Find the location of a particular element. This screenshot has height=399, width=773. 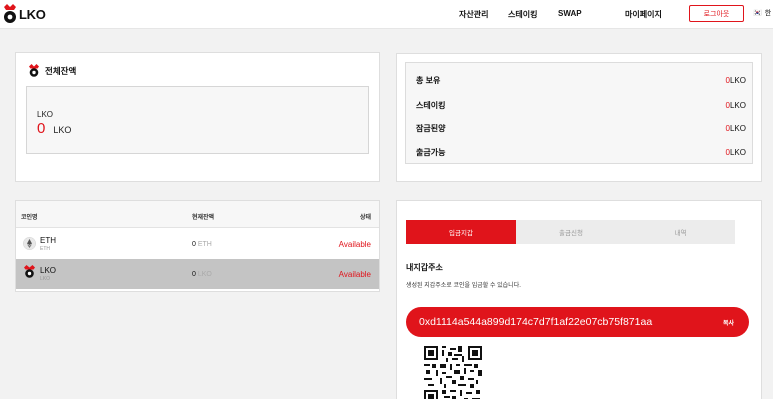

coin-symbol: LKO is located at coordinates (45, 279).